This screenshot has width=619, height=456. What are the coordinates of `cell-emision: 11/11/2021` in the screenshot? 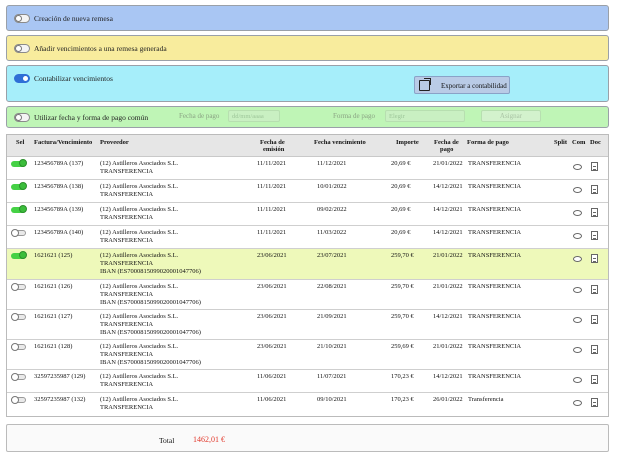 It's located at (272, 232).